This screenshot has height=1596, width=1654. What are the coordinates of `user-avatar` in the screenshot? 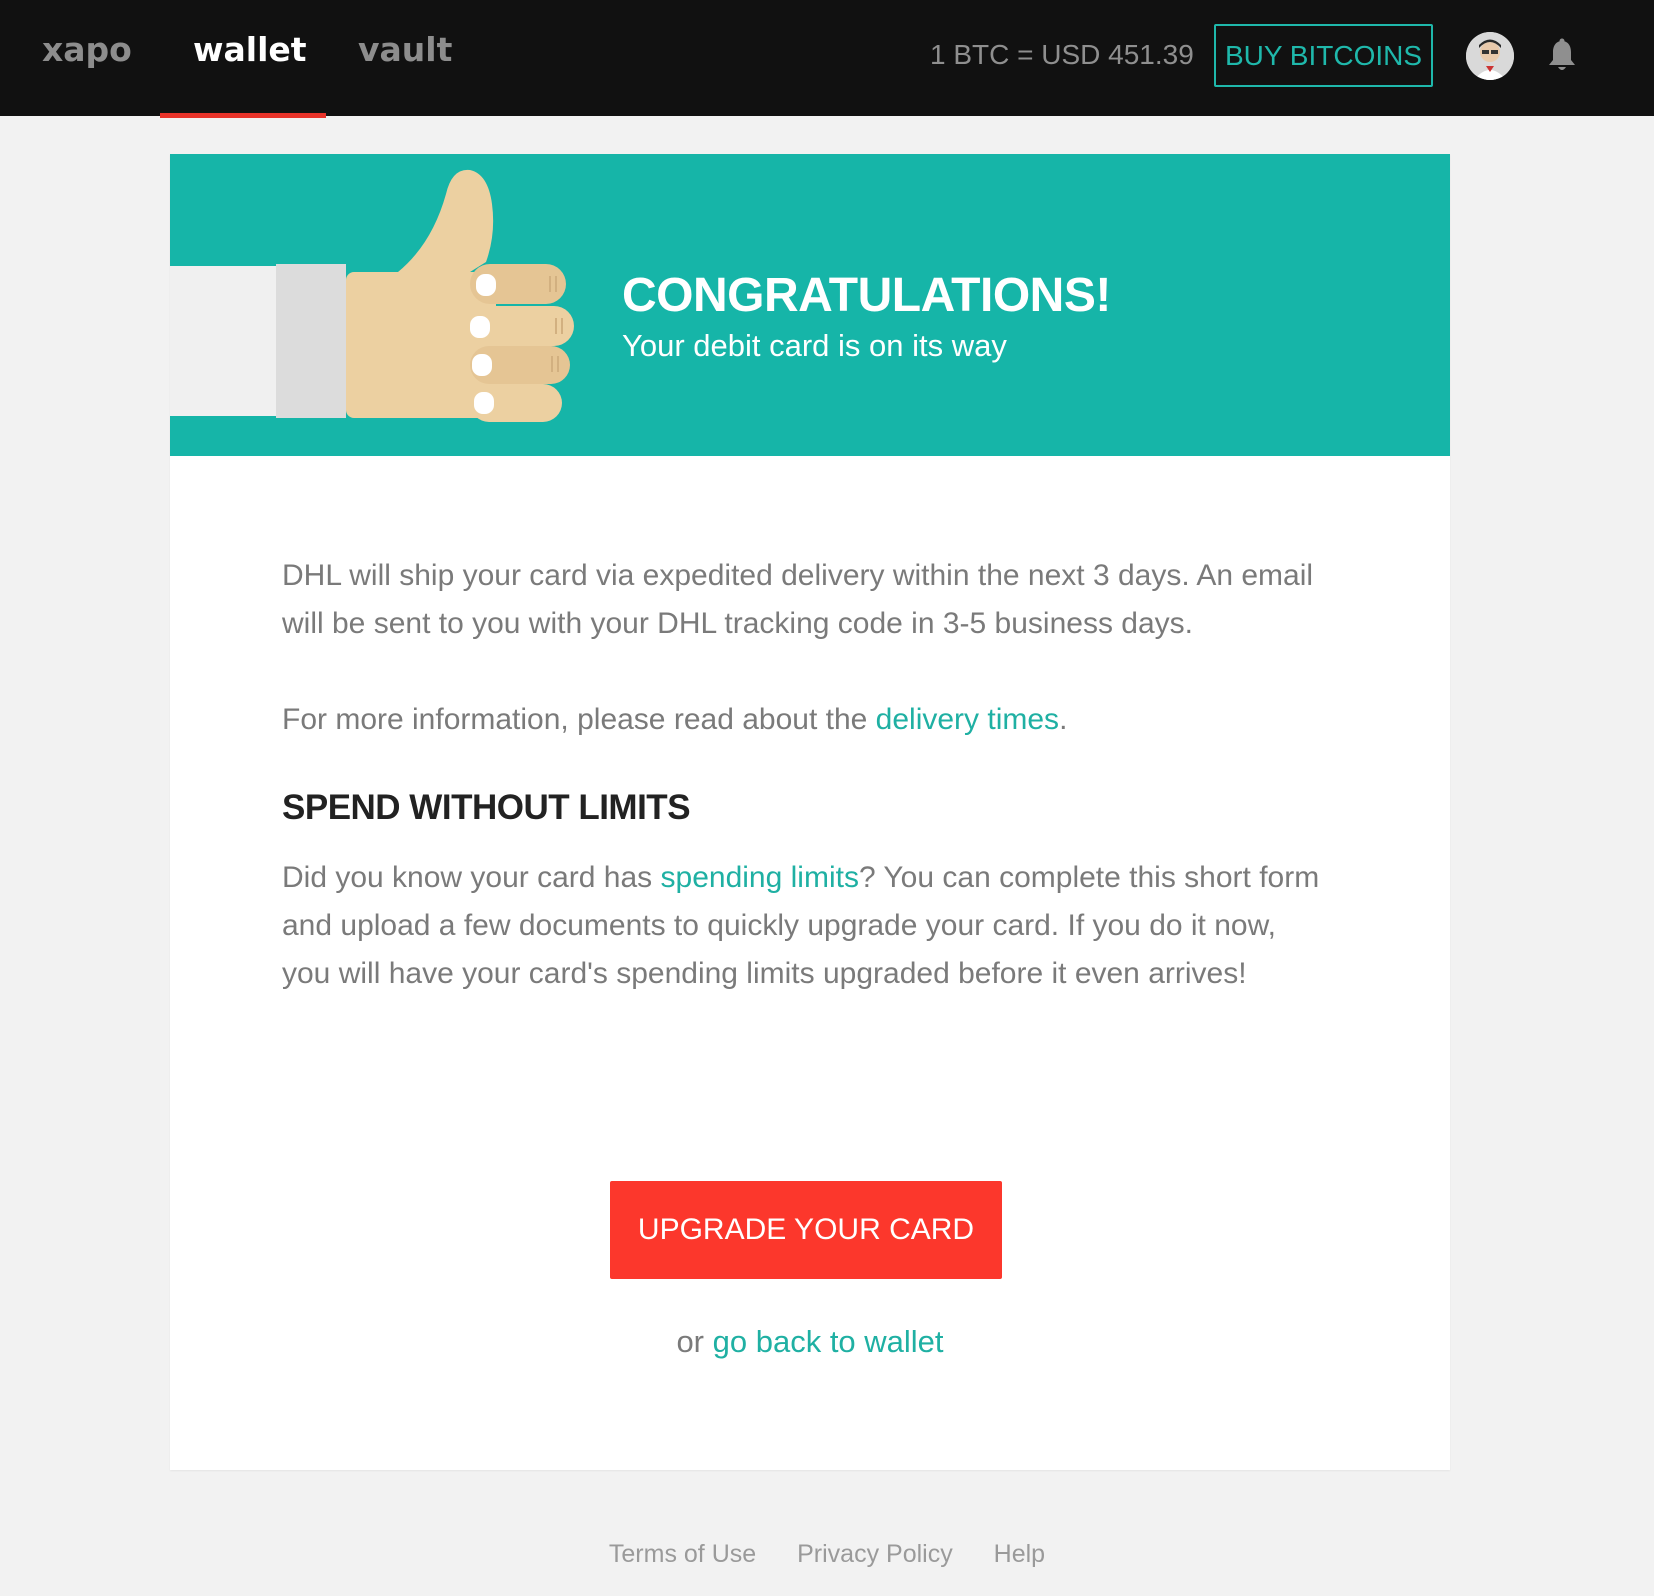 It's located at (1490, 56).